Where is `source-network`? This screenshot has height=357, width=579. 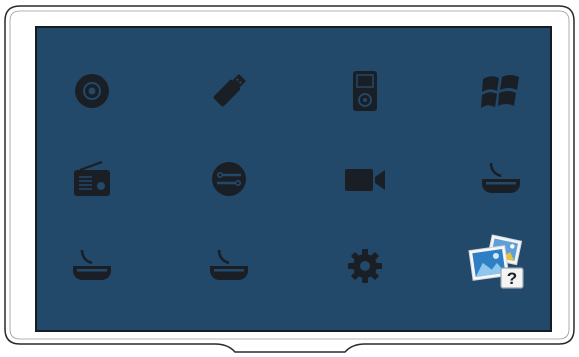
source-network is located at coordinates (229, 179).